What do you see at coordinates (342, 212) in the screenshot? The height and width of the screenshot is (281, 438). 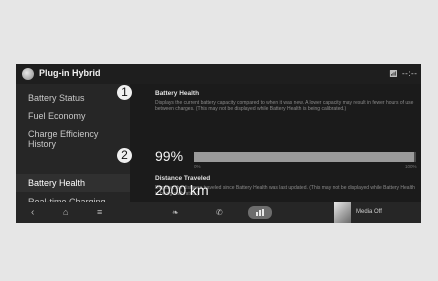 I see `media-thumbnail` at bounding box center [342, 212].